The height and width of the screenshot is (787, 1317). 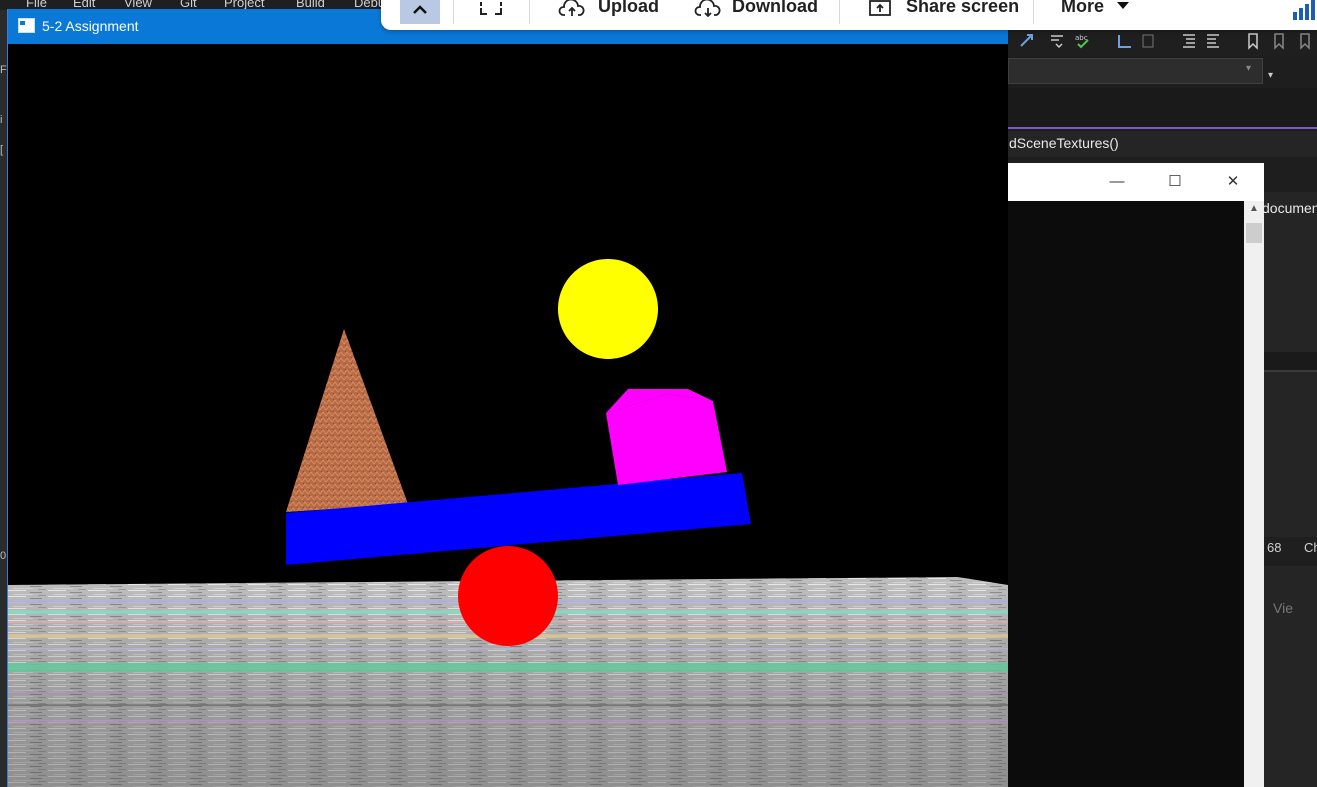 I want to click on bookmark-prev-icon, so click(x=1279, y=41).